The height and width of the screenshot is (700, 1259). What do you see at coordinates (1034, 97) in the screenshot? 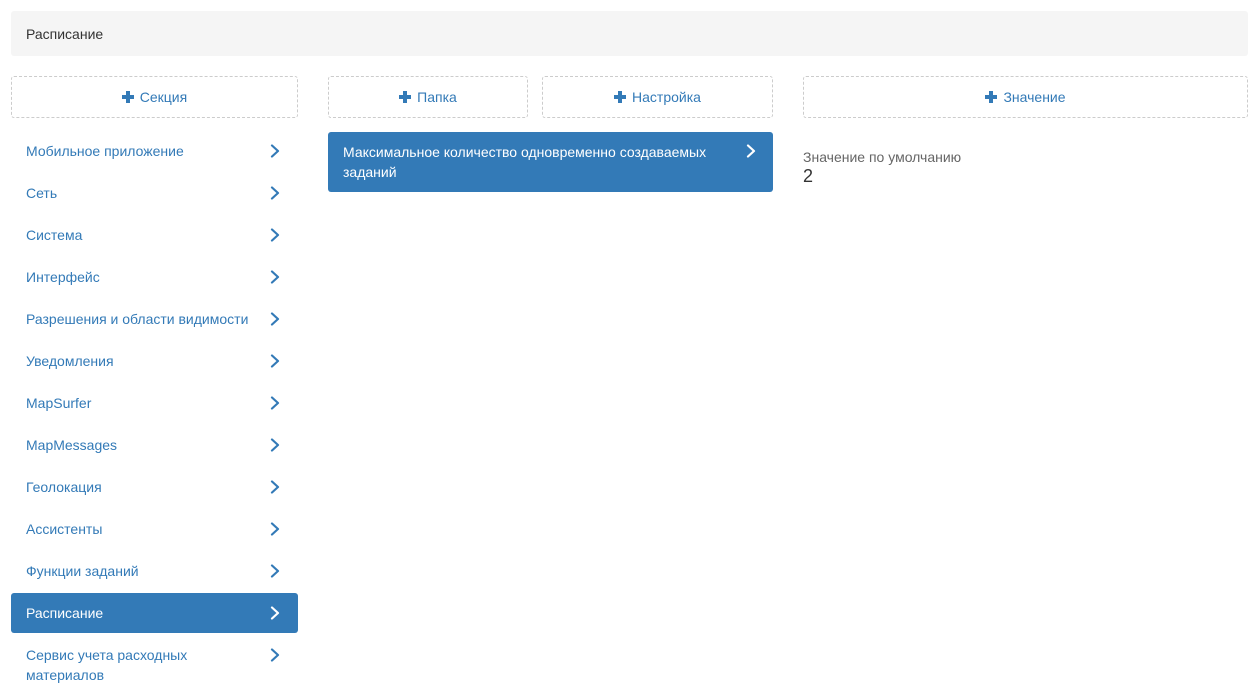
I see `add-value-label: Значение` at bounding box center [1034, 97].